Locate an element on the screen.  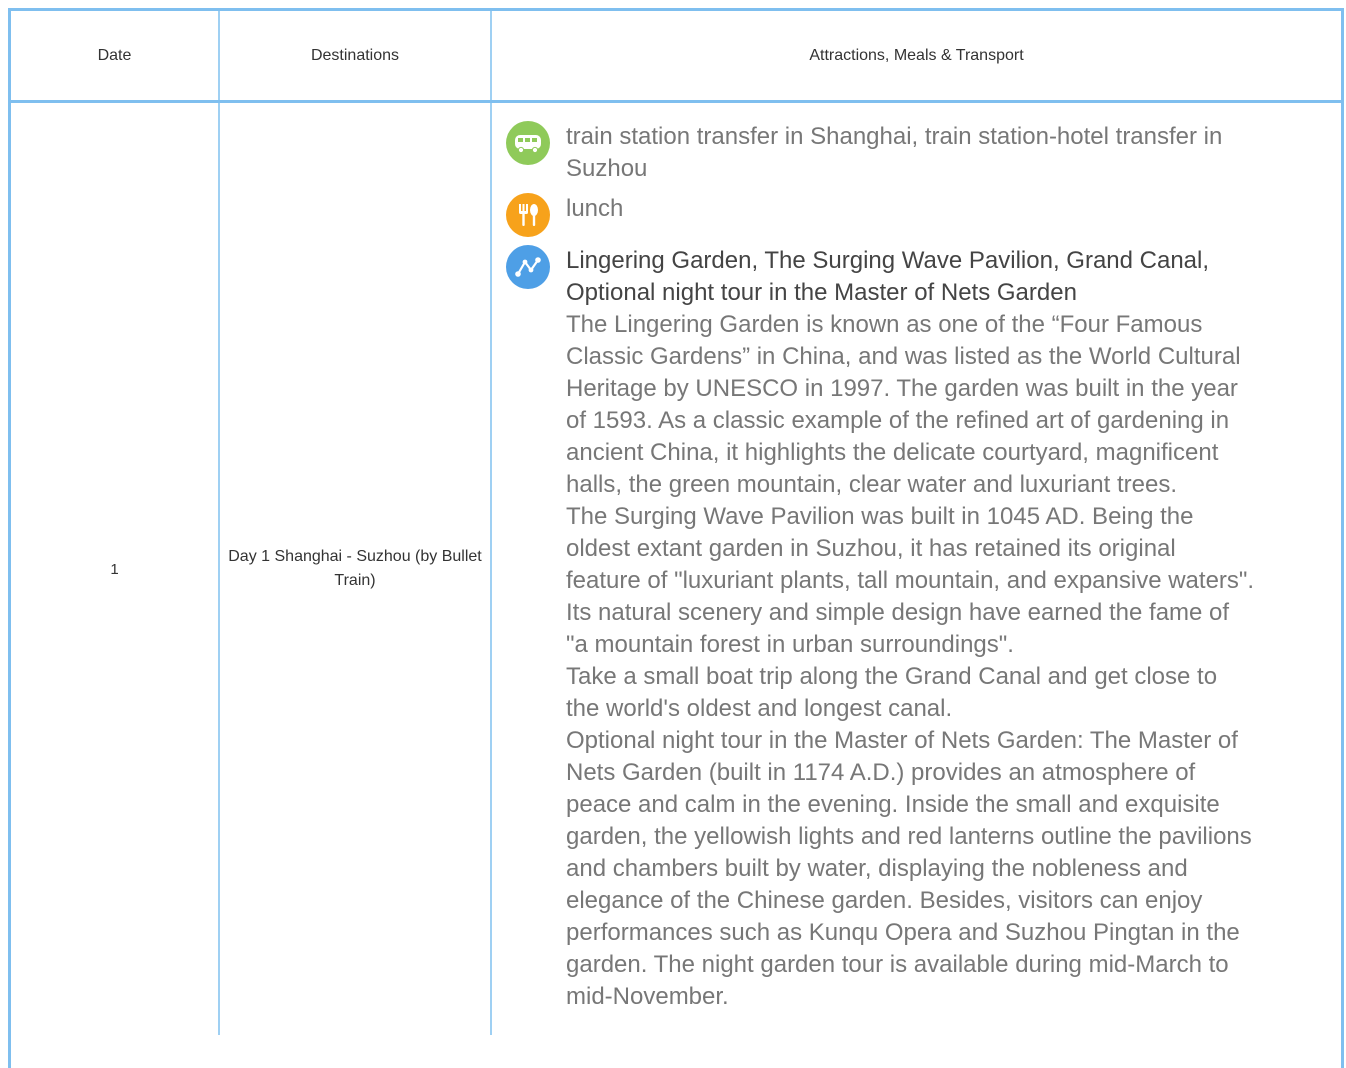
header-destinations: Destinations is located at coordinates (356, 55).